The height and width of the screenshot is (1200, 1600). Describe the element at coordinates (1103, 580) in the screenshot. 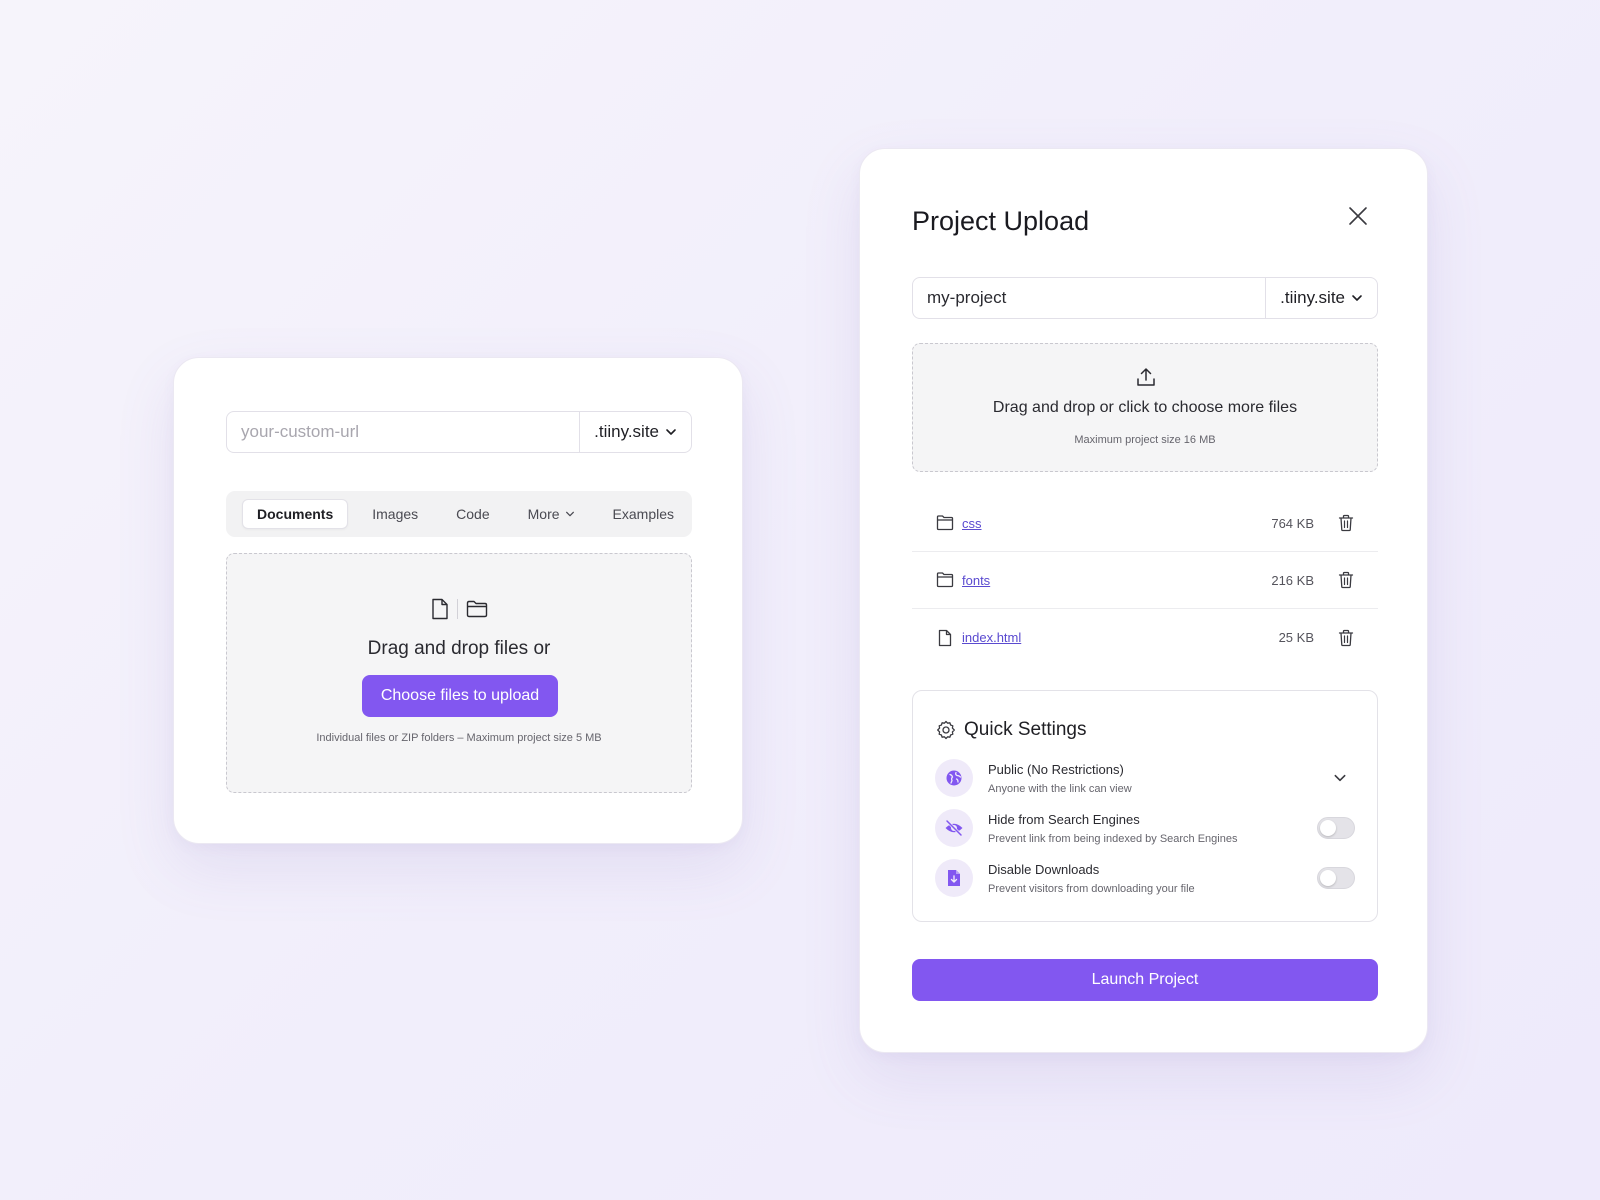

I see `file-name-link: fonts` at that location.